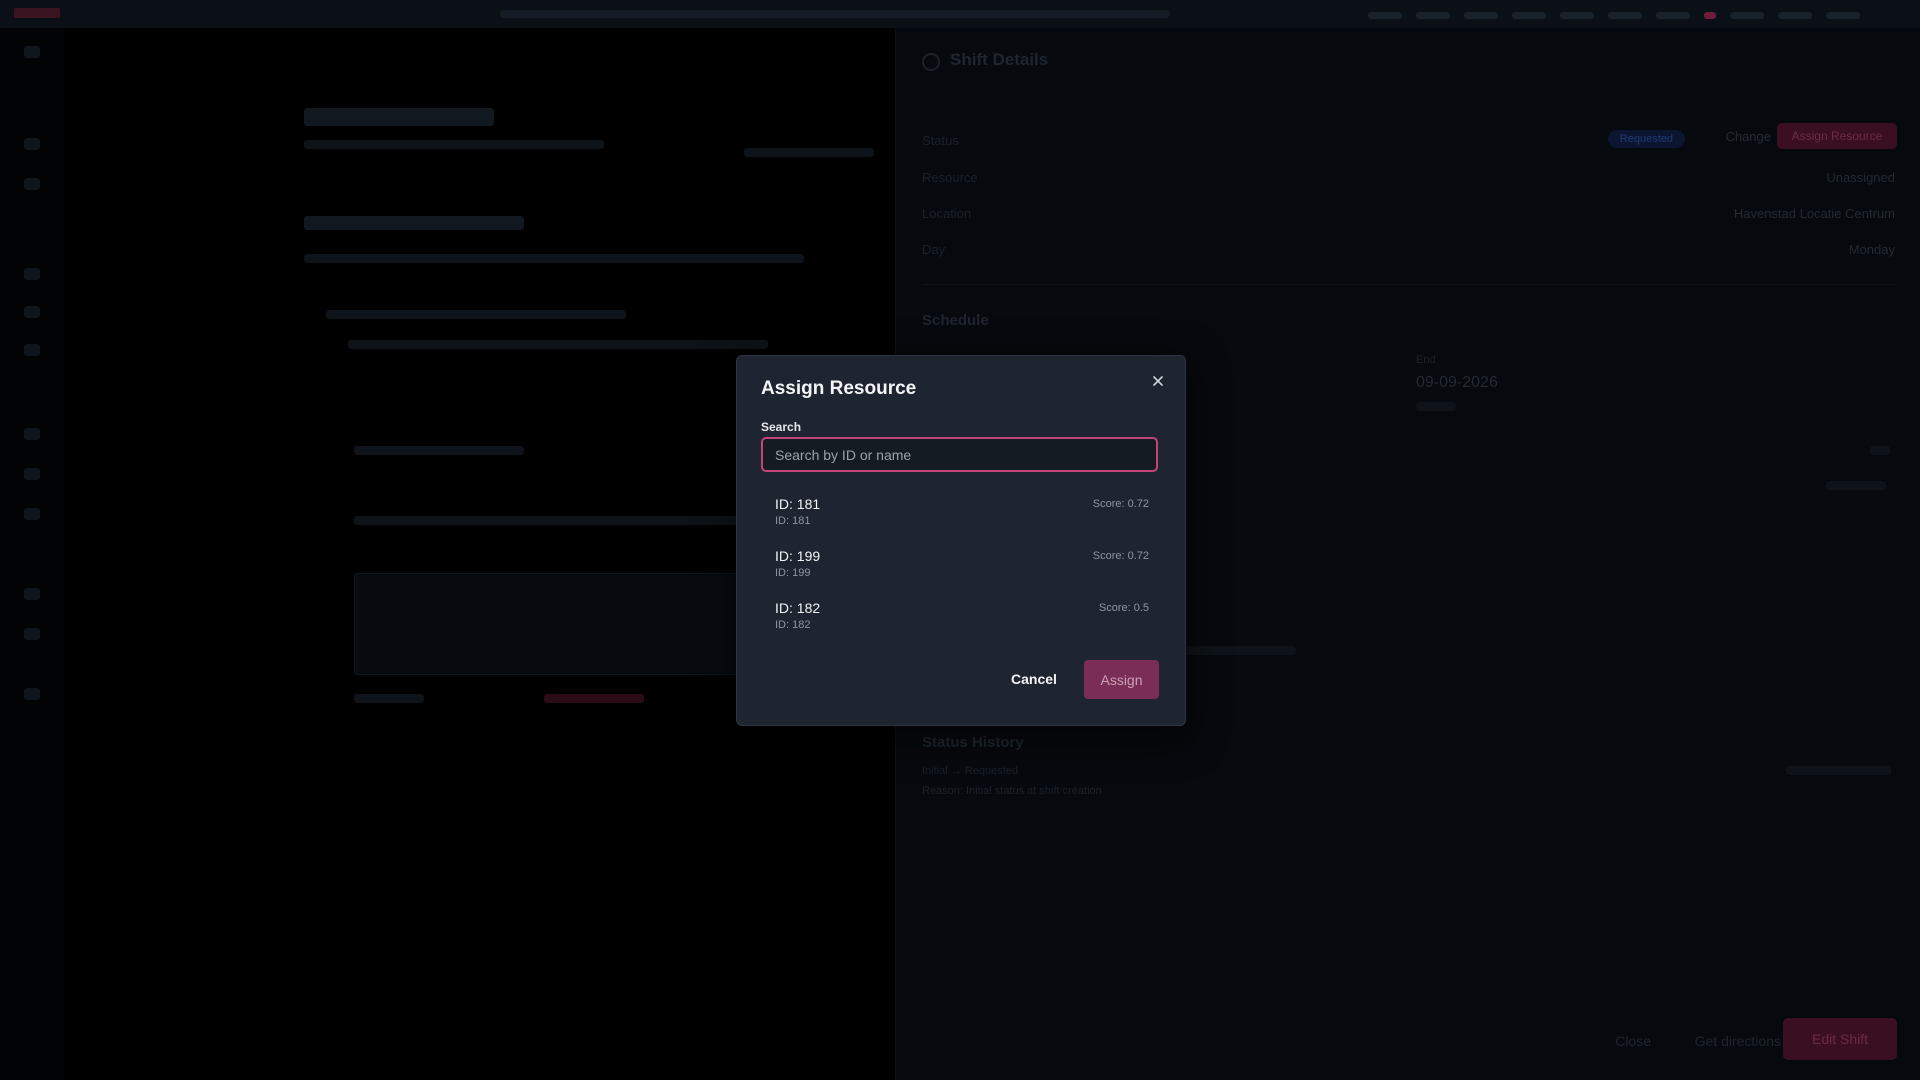  Describe the element at coordinates (940, 140) in the screenshot. I see `status-label: Status` at that location.